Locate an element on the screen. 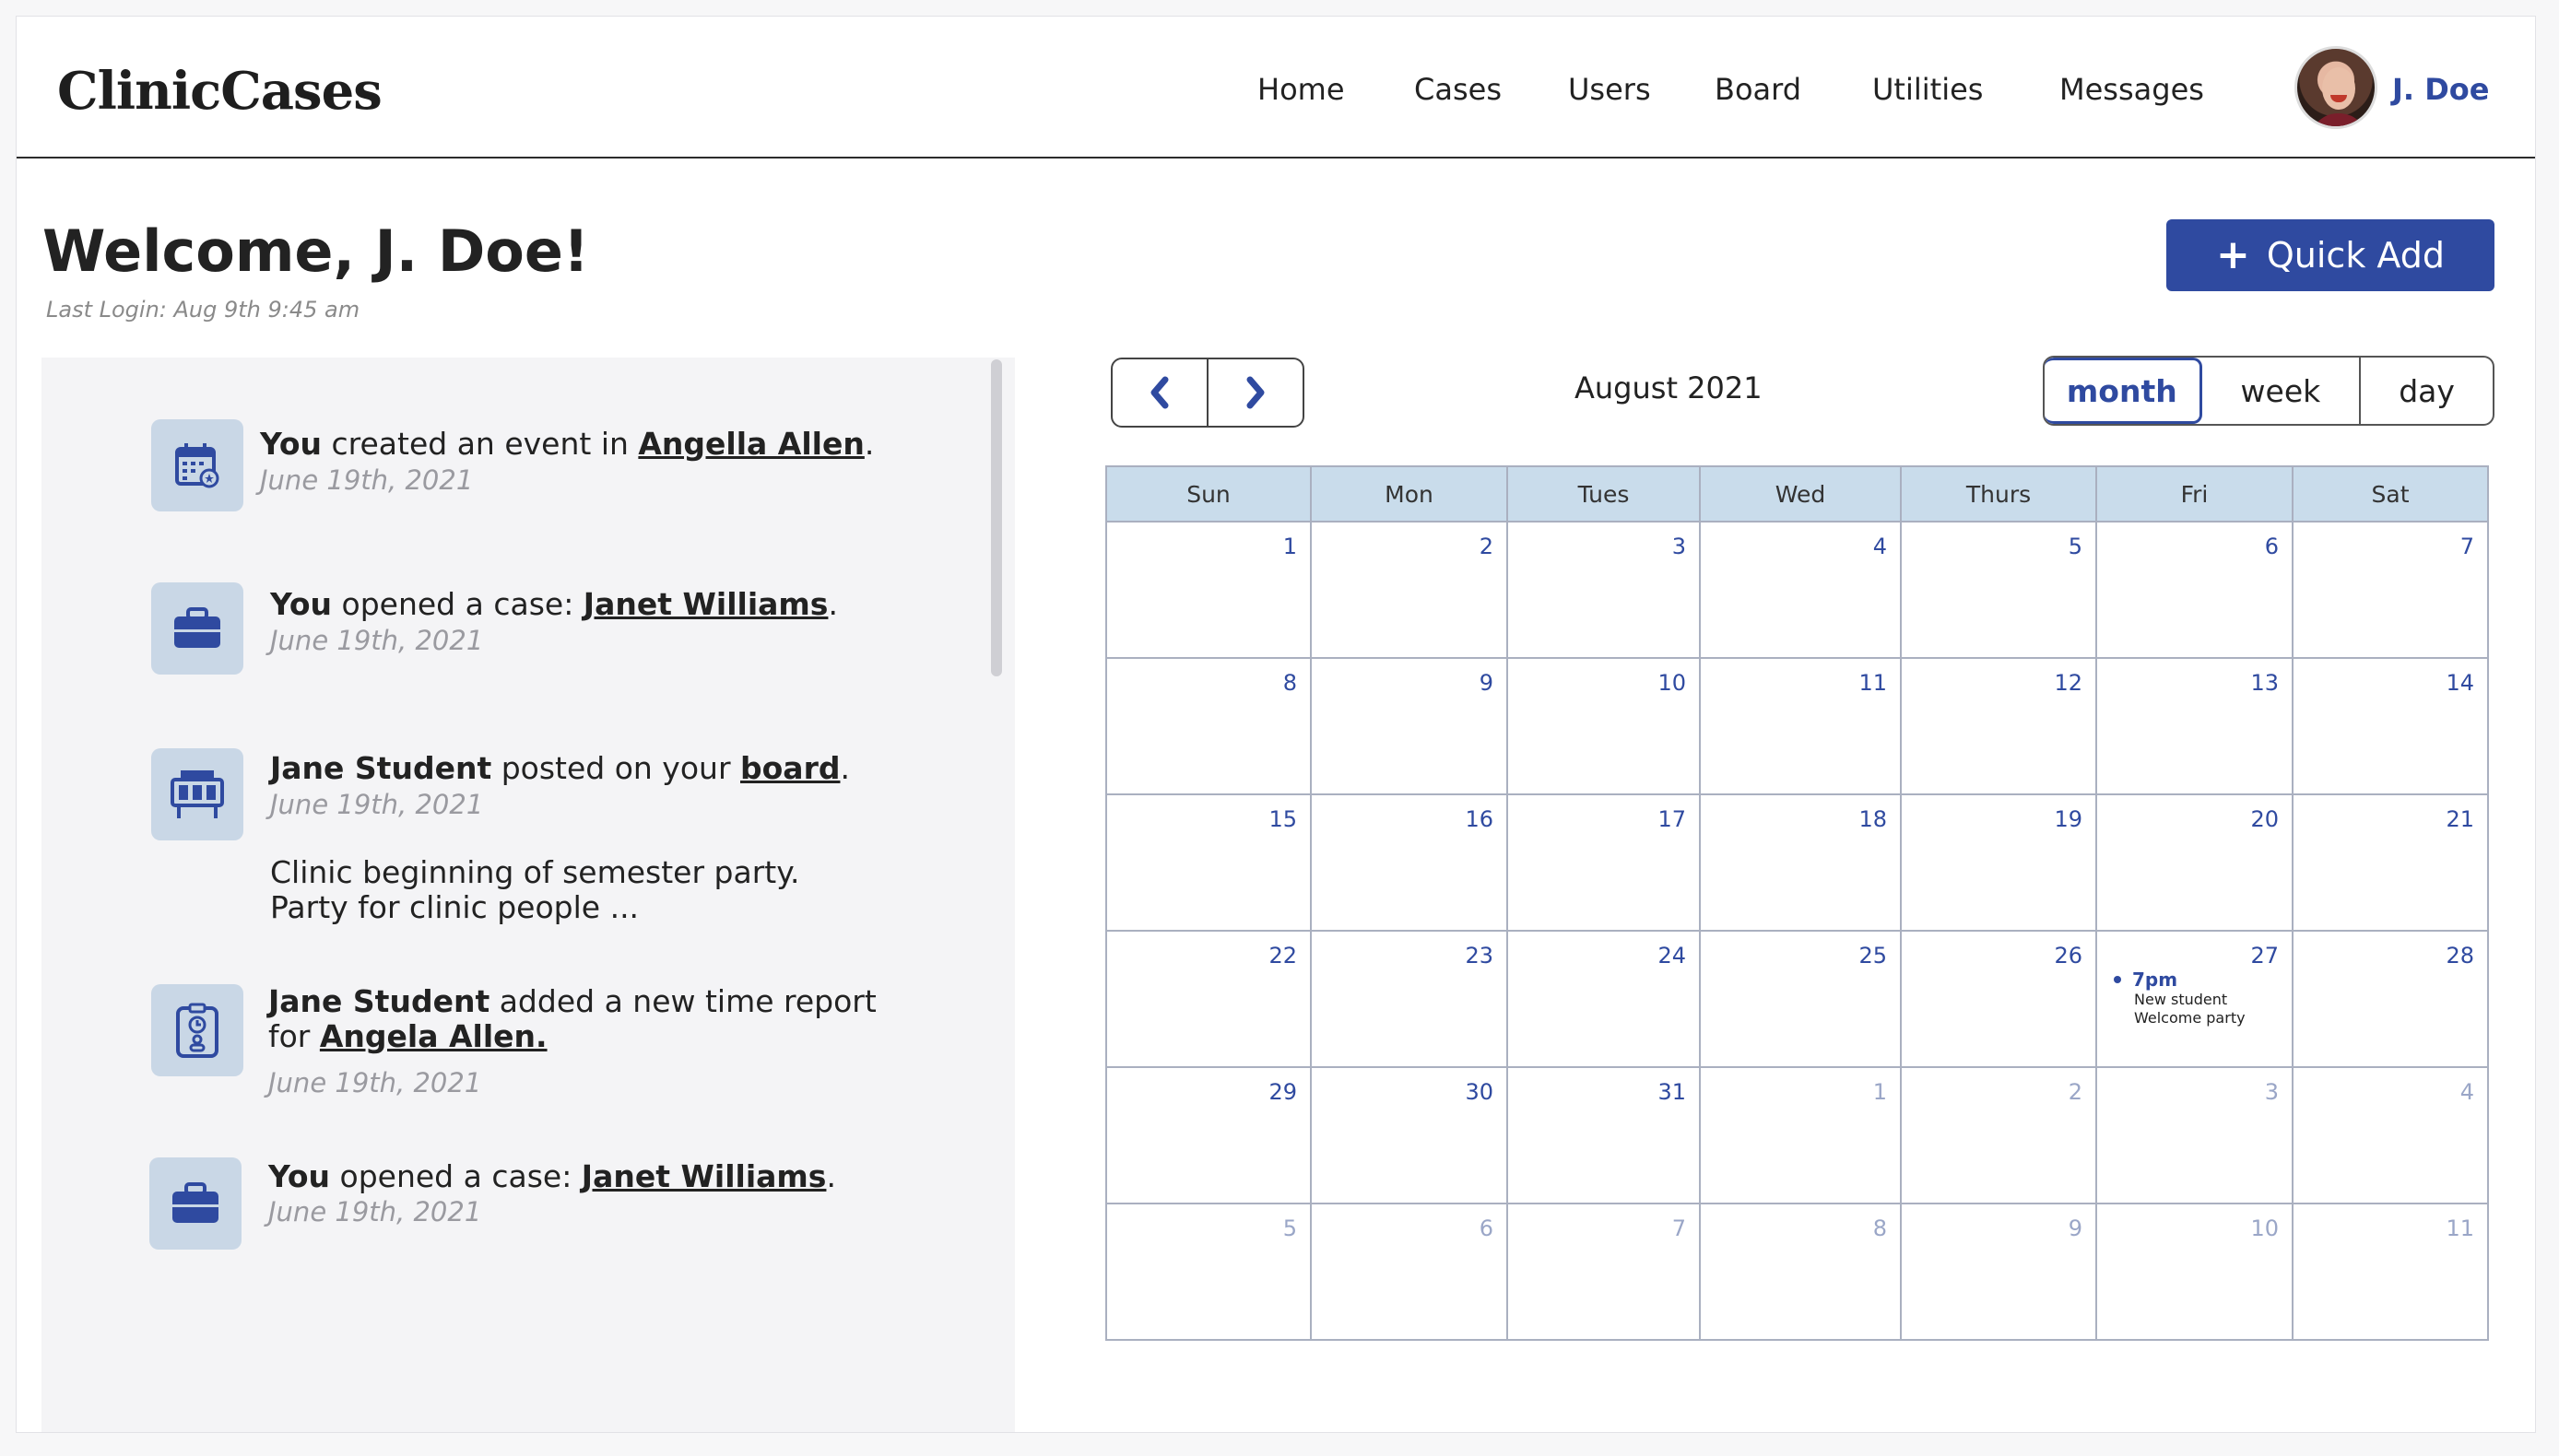  feed-link: Angella Allen is located at coordinates (751, 444).